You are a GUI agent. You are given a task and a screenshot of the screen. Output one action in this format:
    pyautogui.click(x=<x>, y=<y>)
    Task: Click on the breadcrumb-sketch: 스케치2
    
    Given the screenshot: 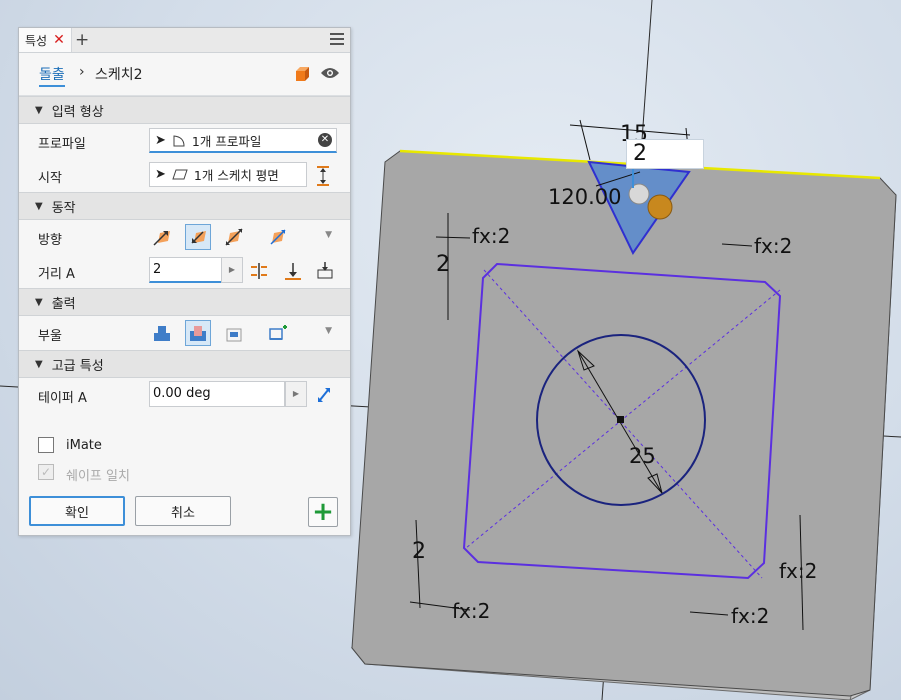 What is the action you would take?
    pyautogui.click(x=119, y=74)
    